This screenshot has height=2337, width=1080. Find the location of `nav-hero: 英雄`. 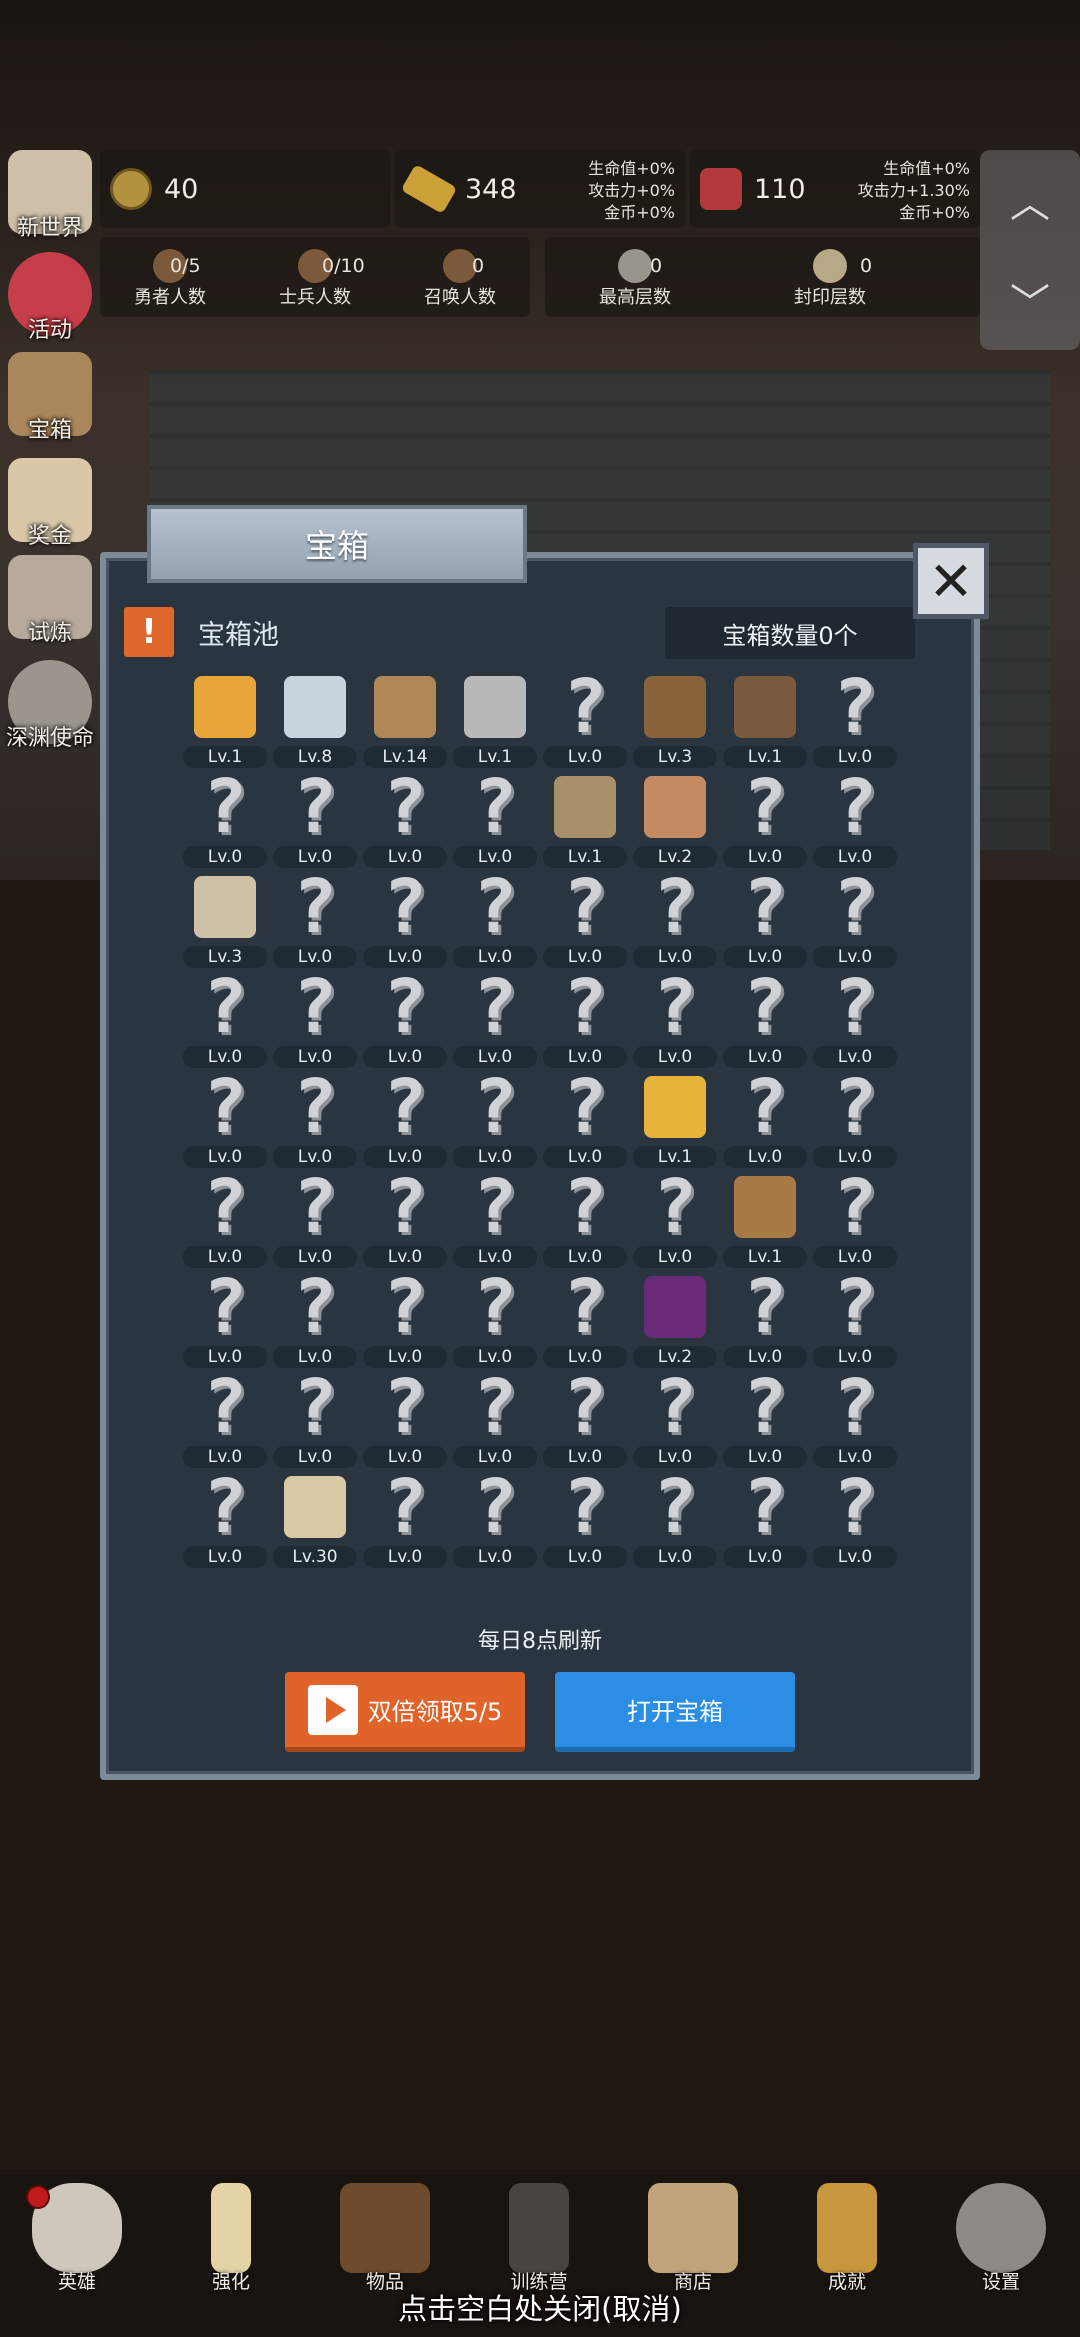

nav-hero: 英雄 is located at coordinates (77, 2234).